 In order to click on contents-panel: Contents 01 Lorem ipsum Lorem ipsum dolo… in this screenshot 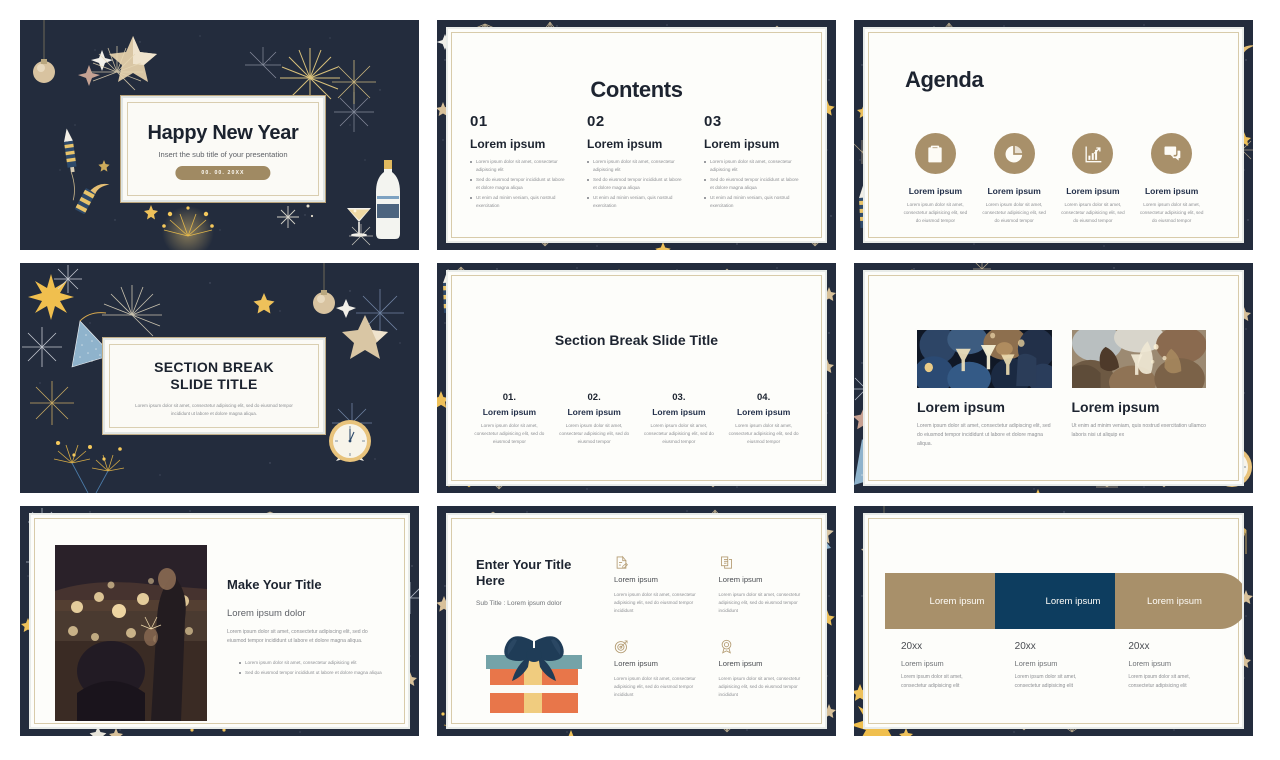, I will do `click(636, 135)`.